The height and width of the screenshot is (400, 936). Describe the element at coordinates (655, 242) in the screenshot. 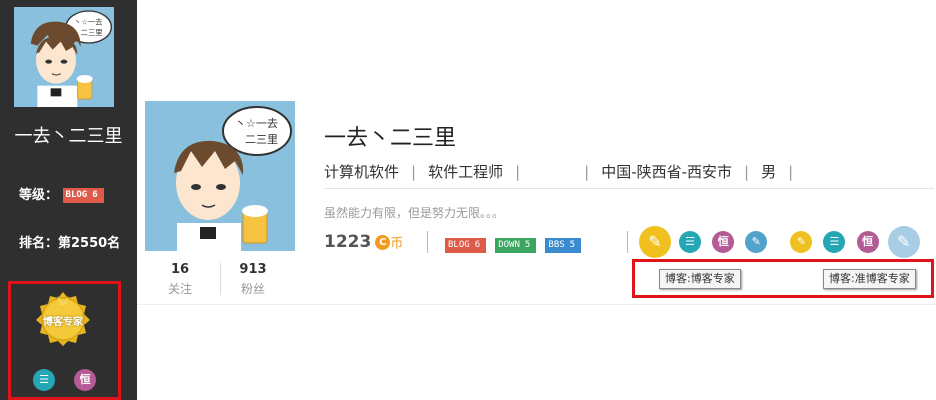

I see `feather-expert-icon: ✎` at that location.